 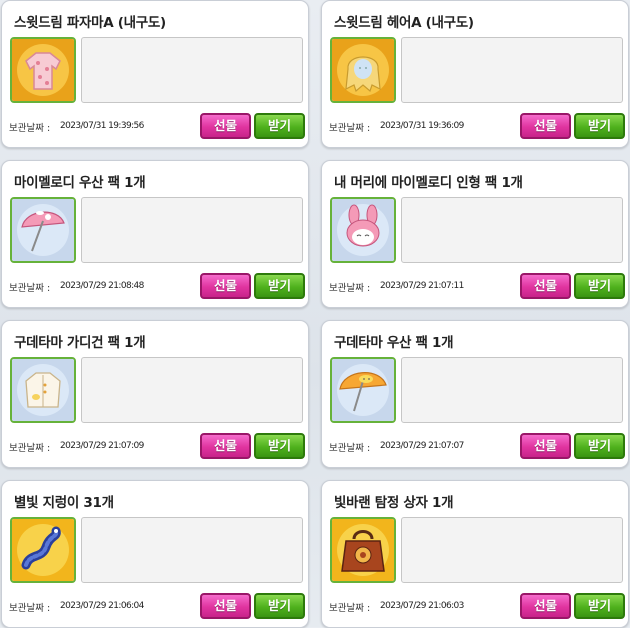 What do you see at coordinates (43, 390) in the screenshot?
I see `cardigan-icon` at bounding box center [43, 390].